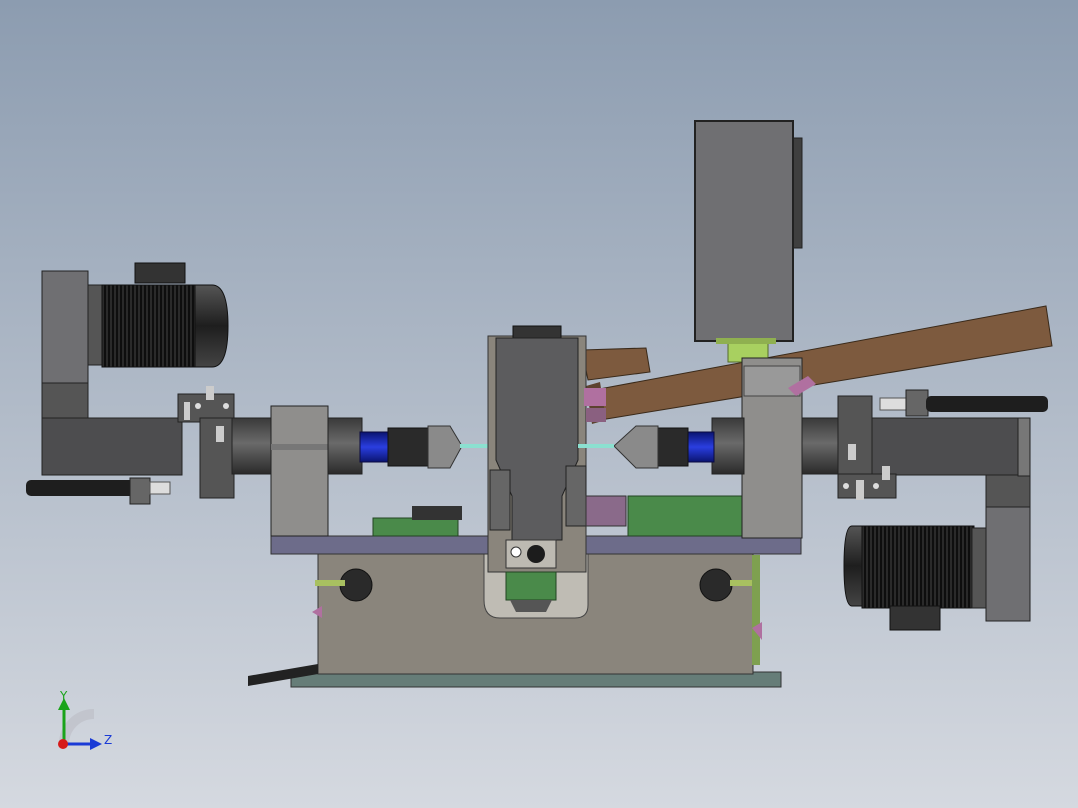  I want to click on triad-x-axis, so click(63, 744).